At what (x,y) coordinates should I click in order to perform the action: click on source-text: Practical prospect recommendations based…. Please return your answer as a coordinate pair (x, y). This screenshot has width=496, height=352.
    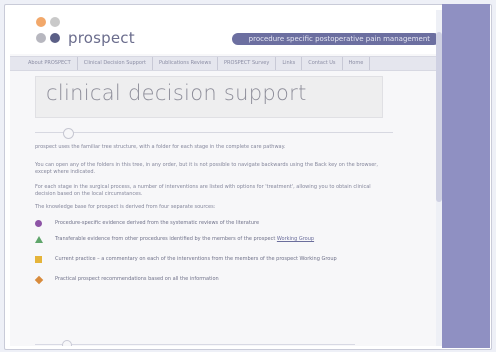
    Looking at the image, I should click on (137, 279).